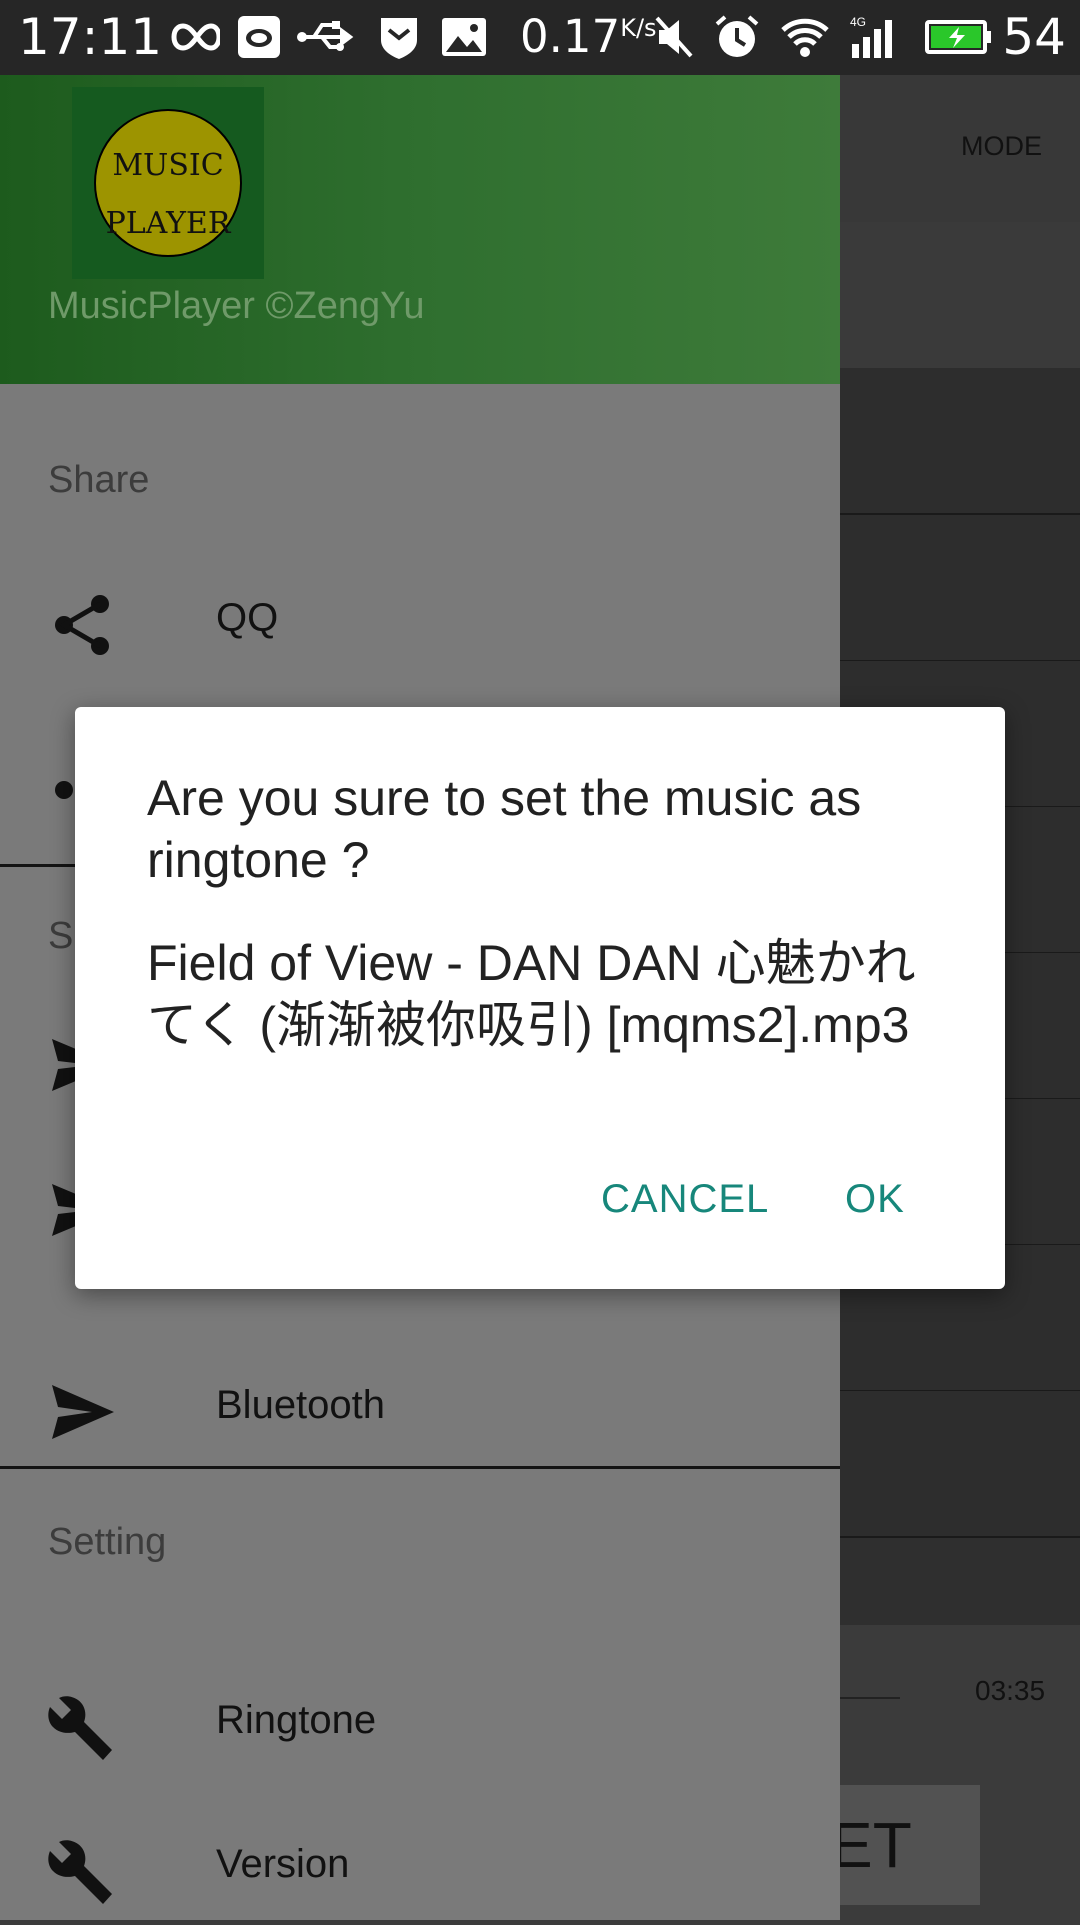  What do you see at coordinates (958, 37) in the screenshot?
I see `battery-charging-icon` at bounding box center [958, 37].